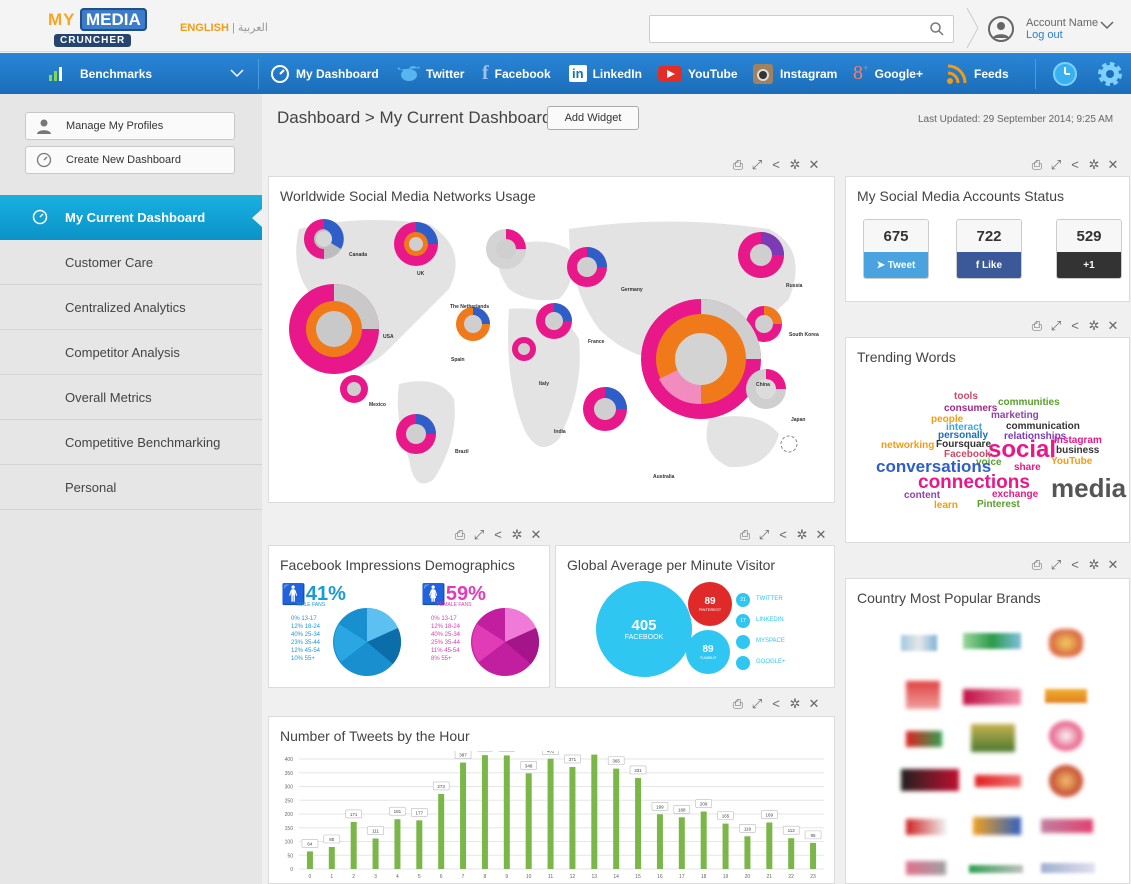  What do you see at coordinates (888, 73) in the screenshot?
I see `nav-google-plus: 8+ Google+` at bounding box center [888, 73].